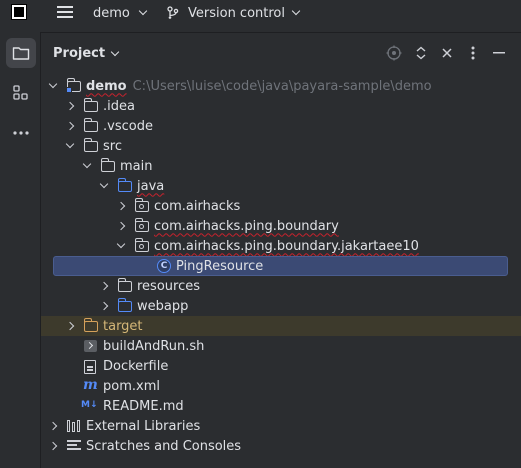 Image resolution: width=521 pixels, height=468 pixels. Describe the element at coordinates (154, 346) in the screenshot. I see `tree-node-label: buildAndRun.sh` at that location.